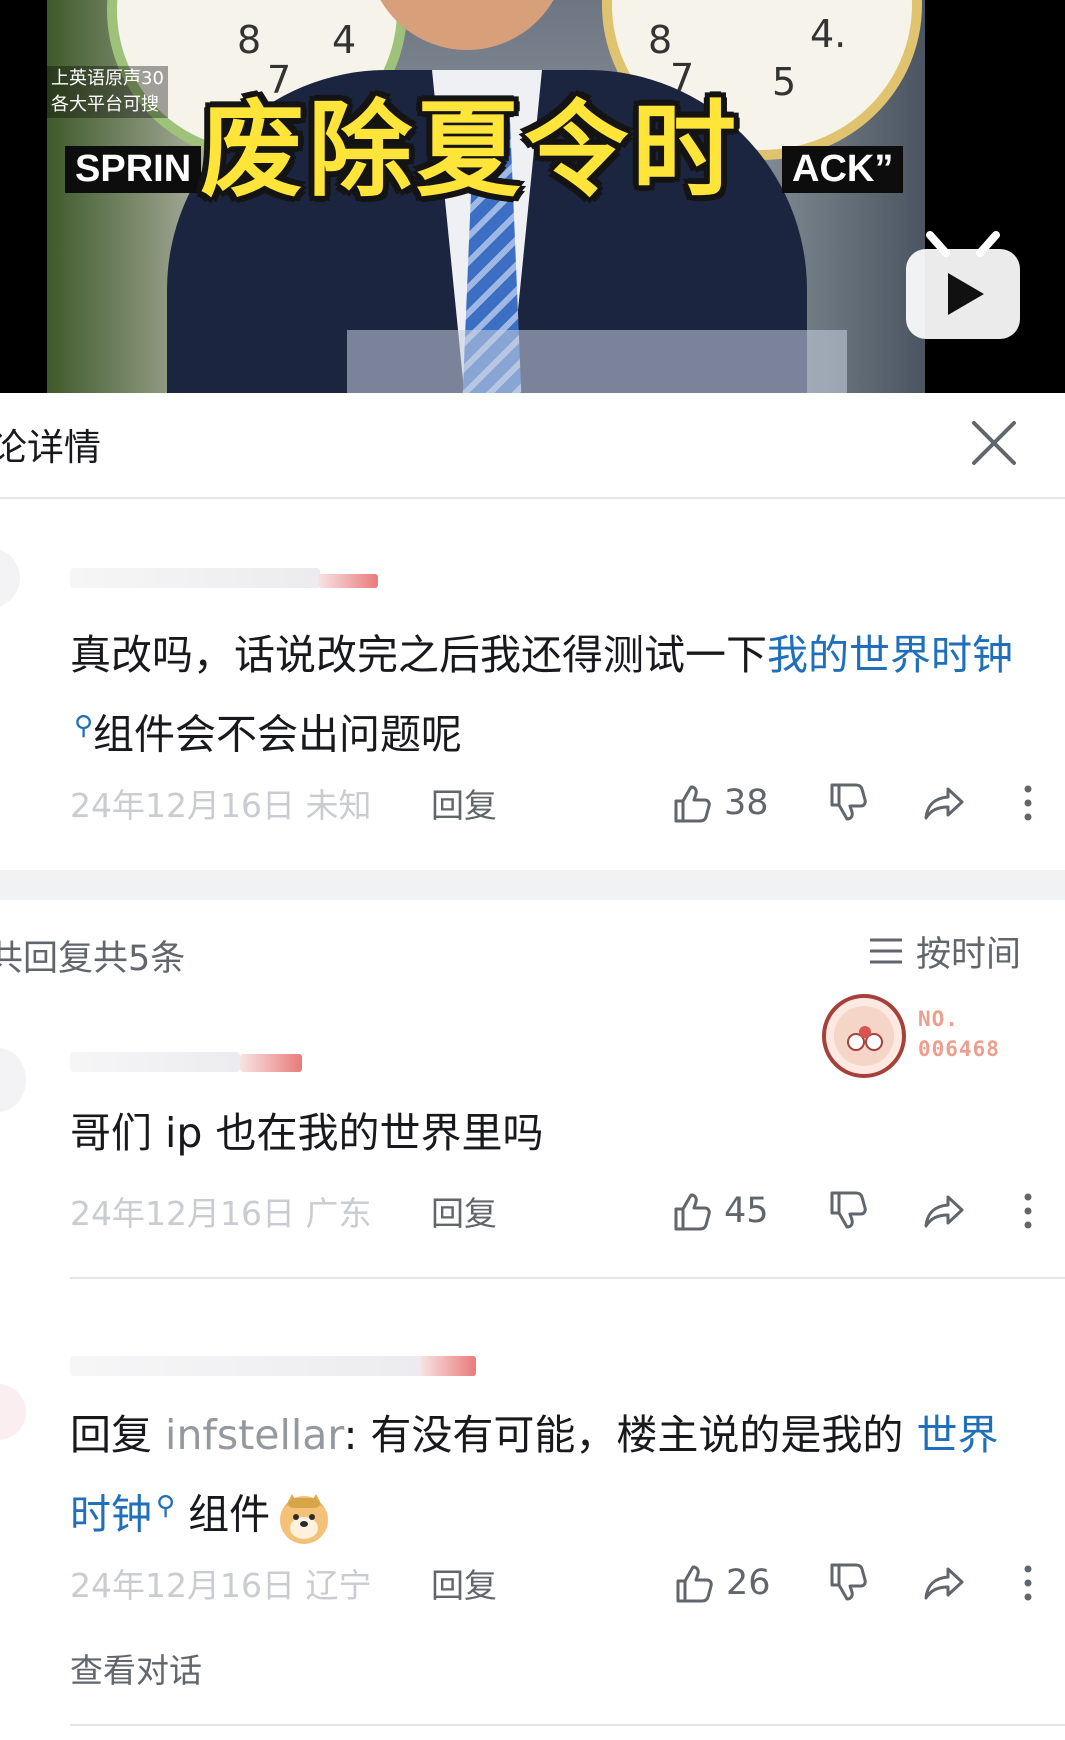 The image size is (1065, 1740). Describe the element at coordinates (221, 1585) in the screenshot. I see `date-location: 24年12月16日 辽宁` at that location.